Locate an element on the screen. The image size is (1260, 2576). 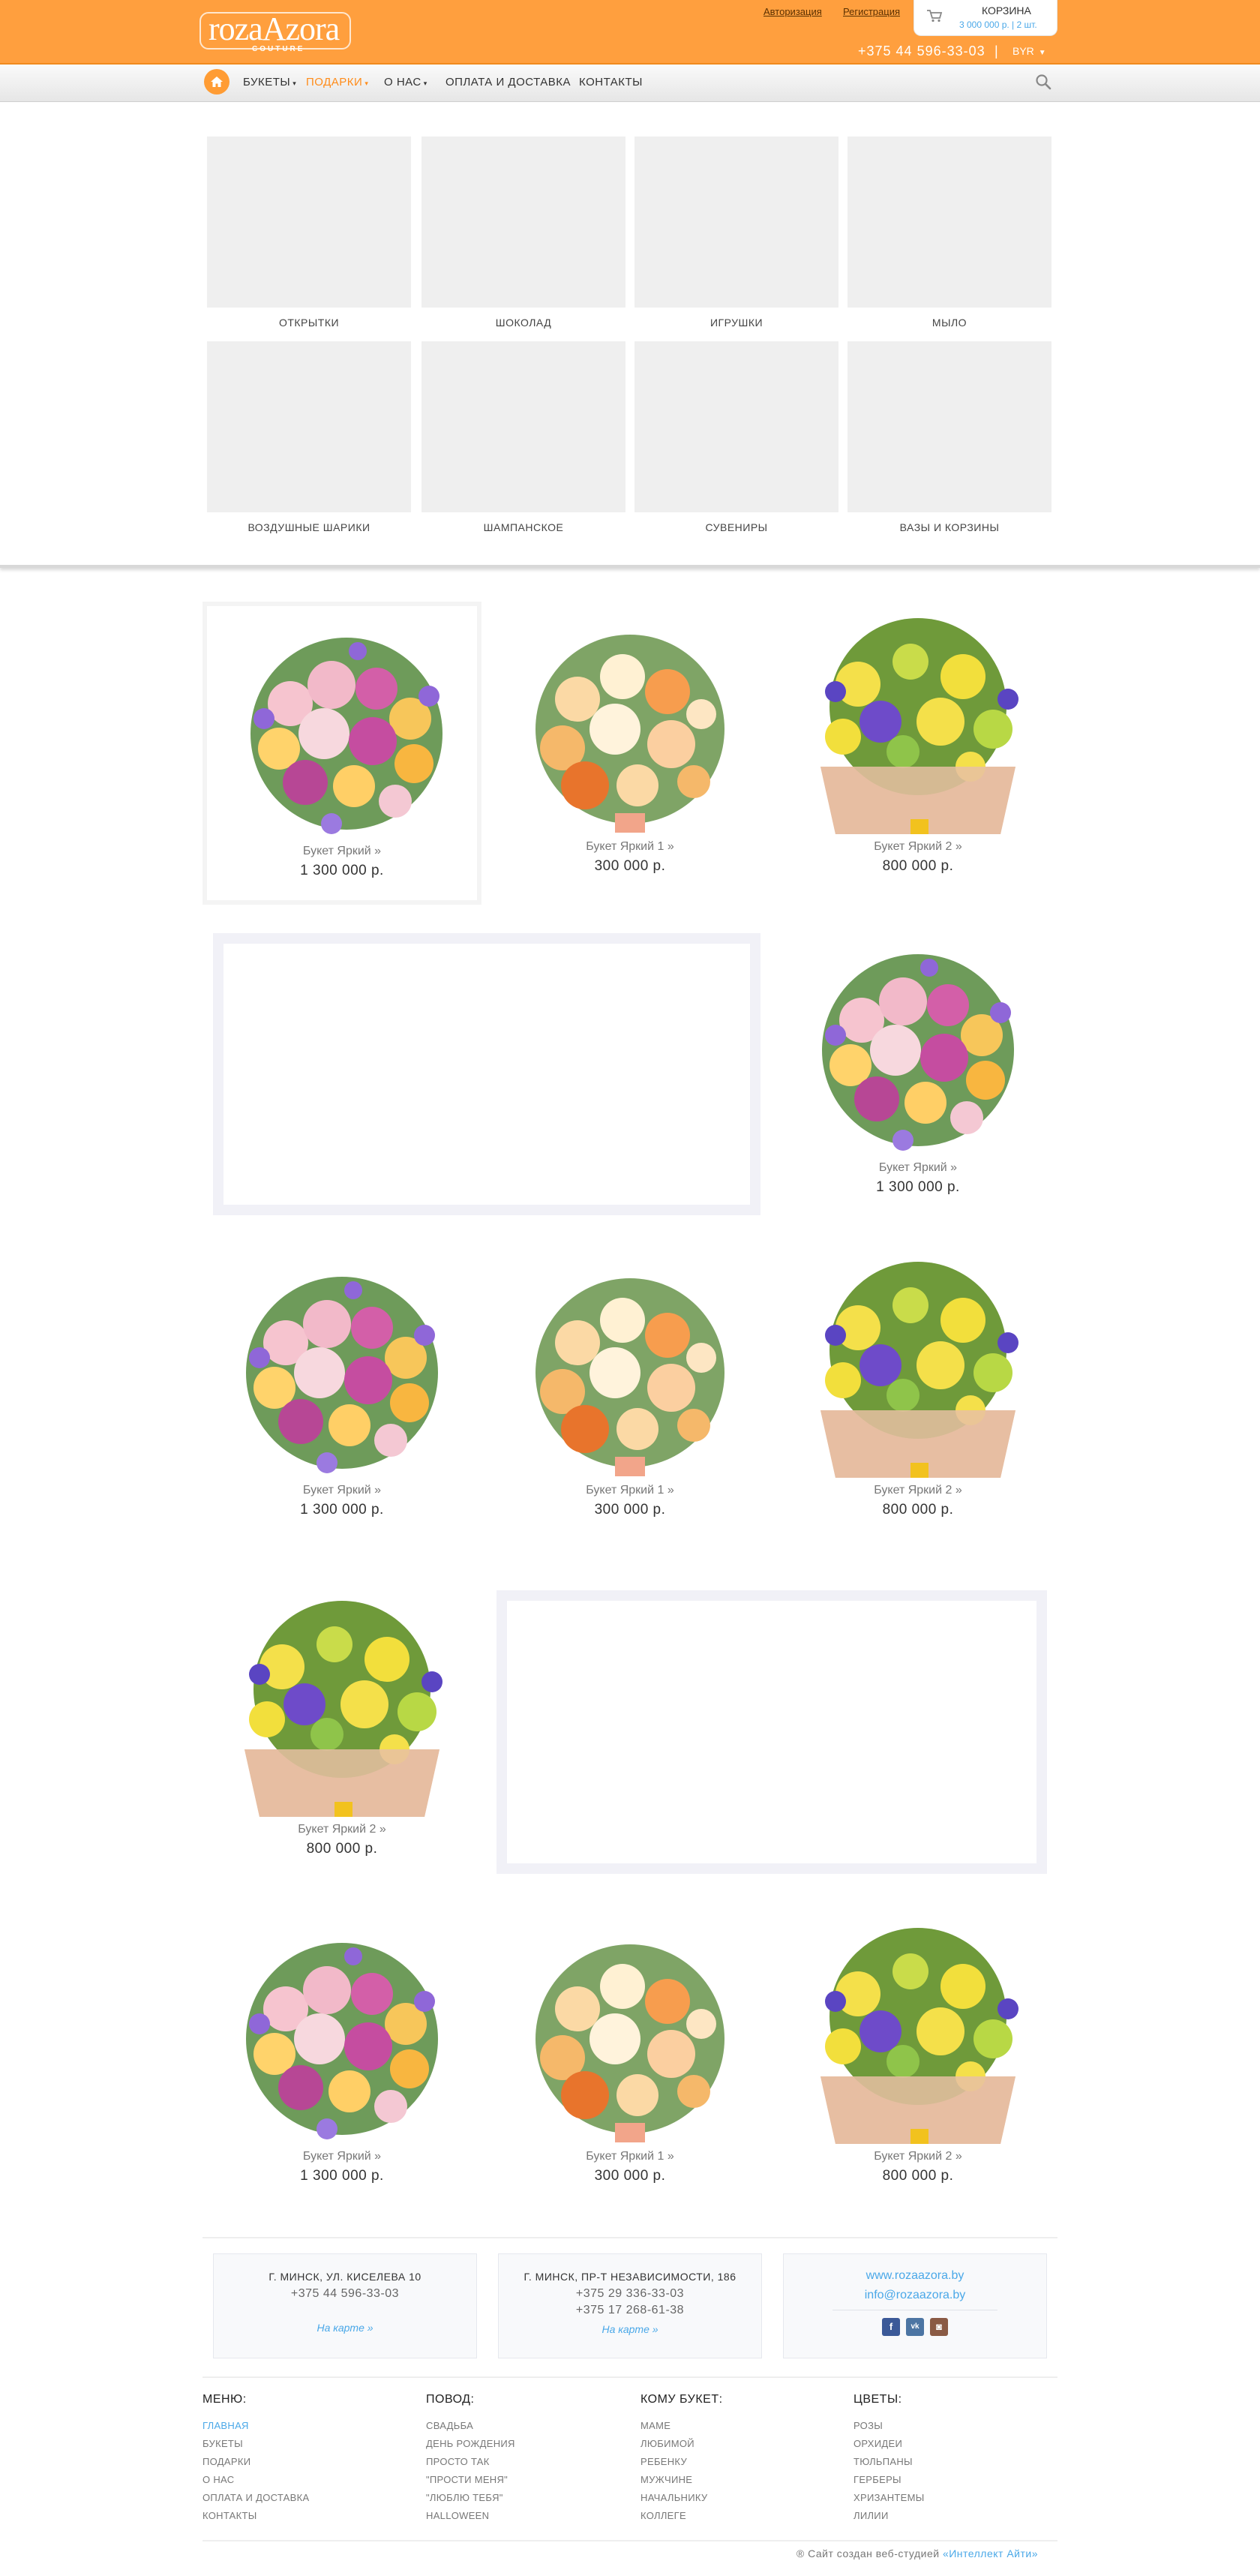
footer-link: РЕБЕНКУ is located at coordinates (681, 2462).